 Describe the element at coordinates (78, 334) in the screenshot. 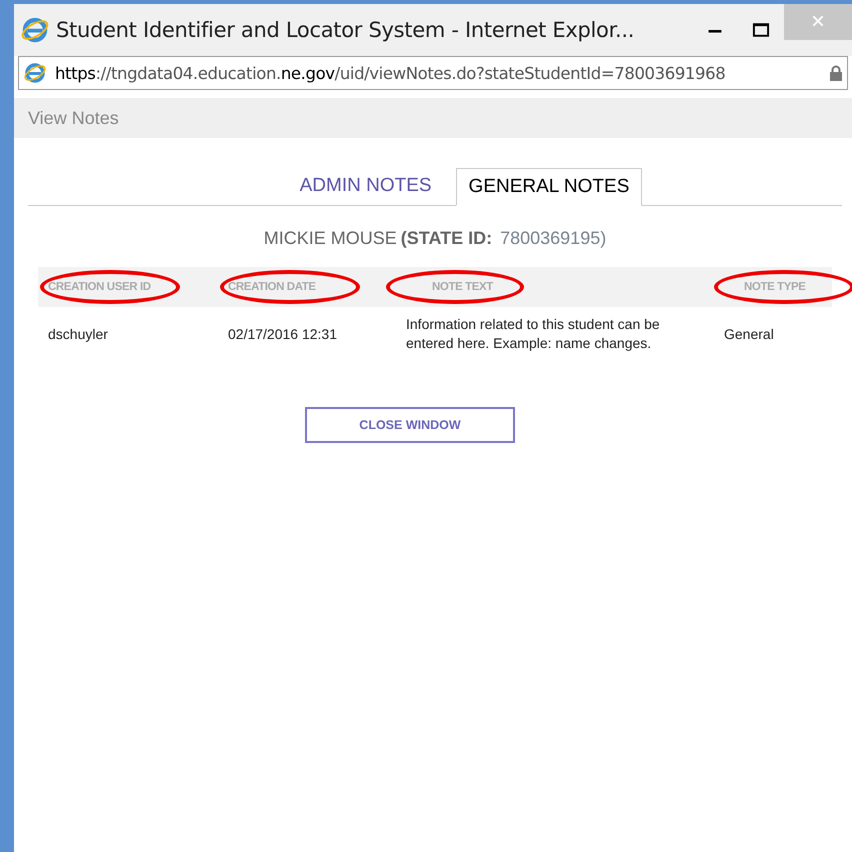

I see `table-cell-text: dschuyler` at that location.